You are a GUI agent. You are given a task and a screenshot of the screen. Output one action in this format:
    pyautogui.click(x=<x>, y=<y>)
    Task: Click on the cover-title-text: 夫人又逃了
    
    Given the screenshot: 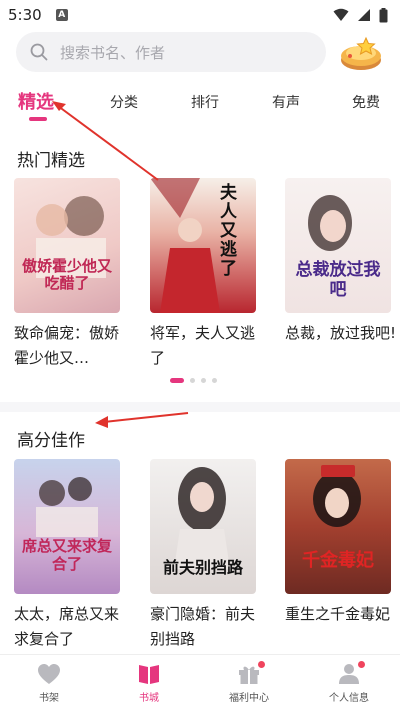 What is the action you would take?
    pyautogui.click(x=228, y=231)
    